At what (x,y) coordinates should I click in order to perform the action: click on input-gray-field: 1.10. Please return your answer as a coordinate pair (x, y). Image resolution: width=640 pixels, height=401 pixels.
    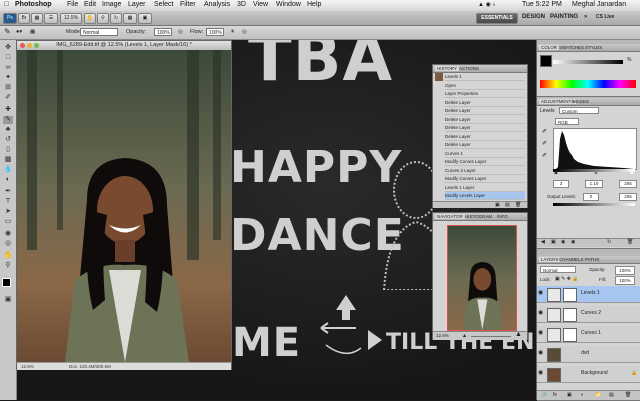
    Looking at the image, I should click on (594, 184).